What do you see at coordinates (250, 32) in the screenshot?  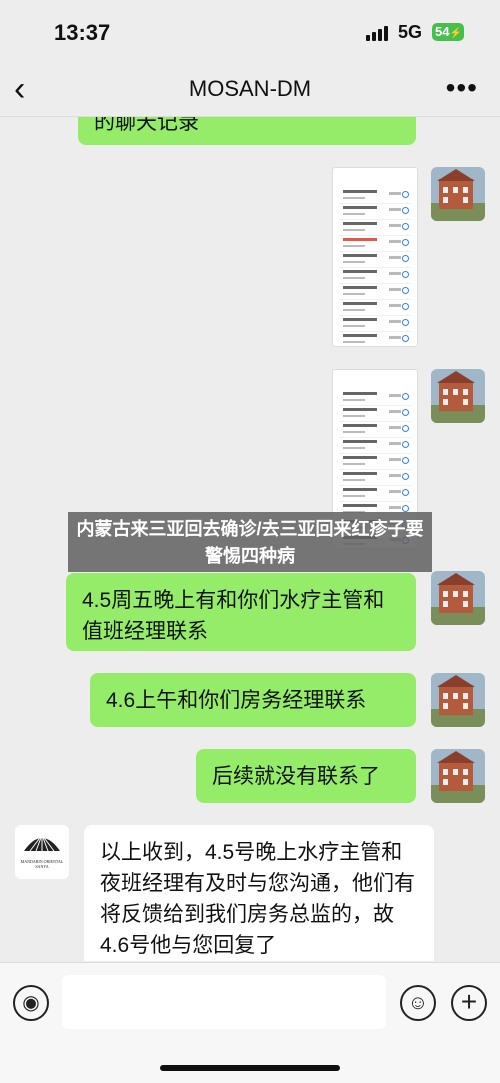 I see `status-bar: 13:37 5G 54⚡` at bounding box center [250, 32].